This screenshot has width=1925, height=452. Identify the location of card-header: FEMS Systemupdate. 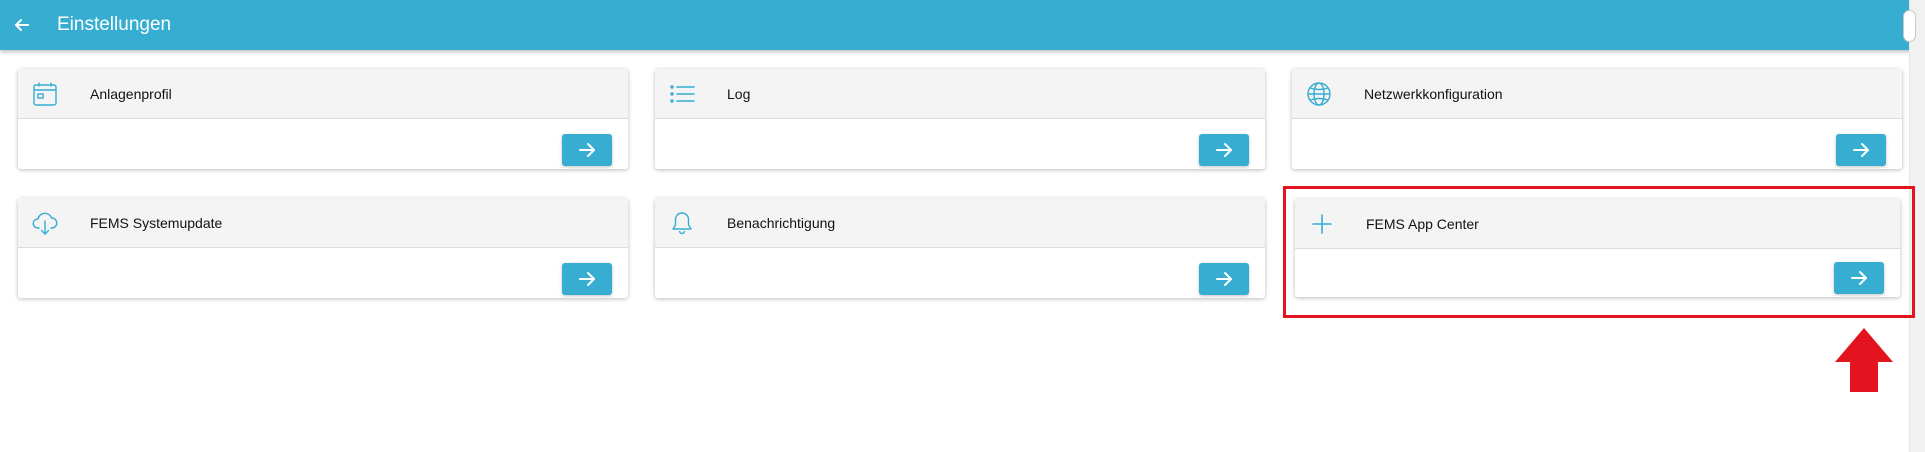
(323, 223).